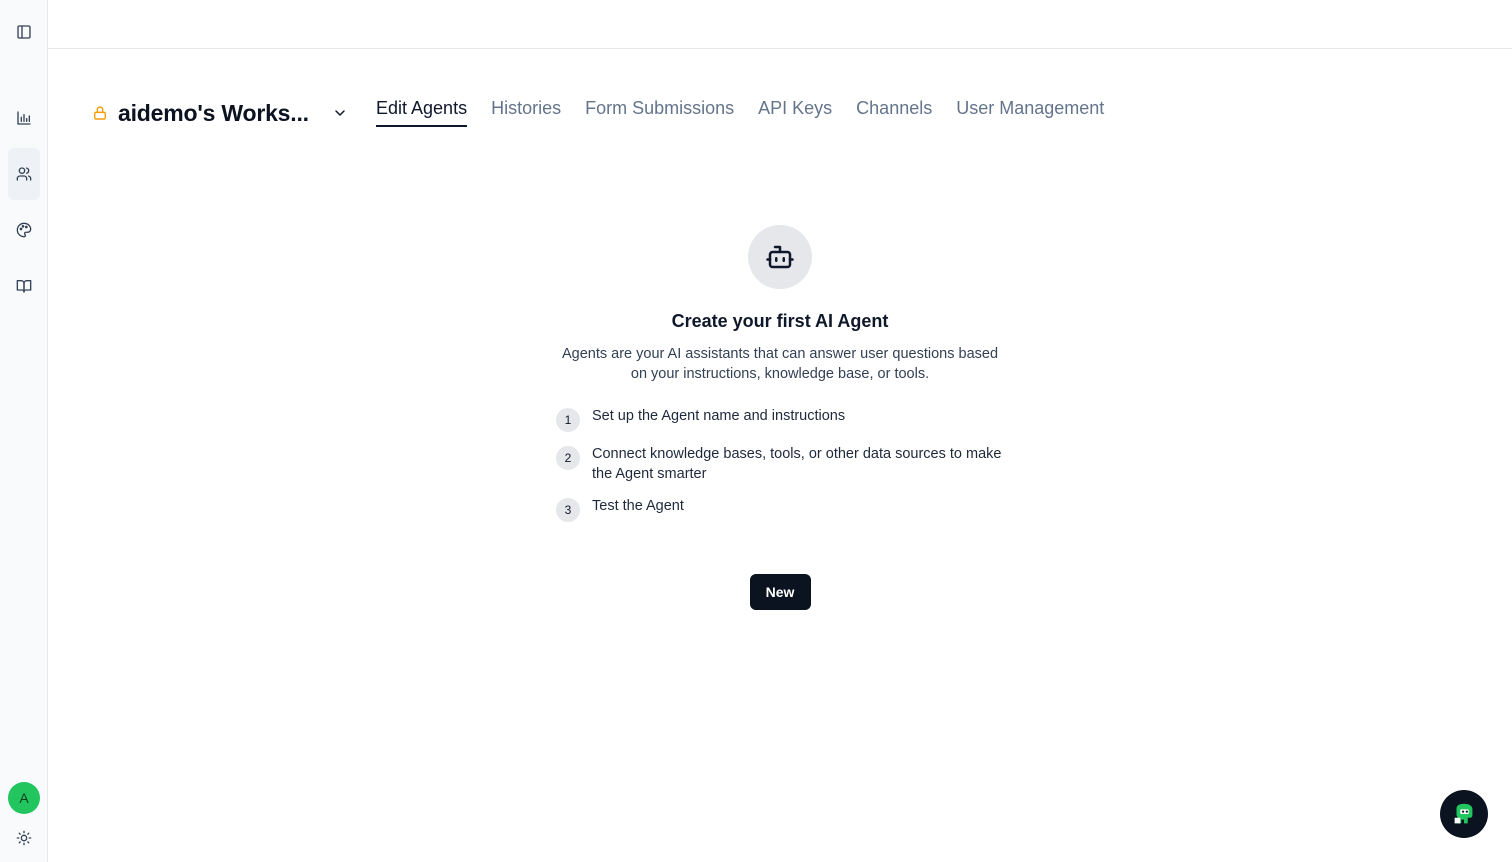  I want to click on tab-form-submissions: Form Submissions, so click(659, 112).